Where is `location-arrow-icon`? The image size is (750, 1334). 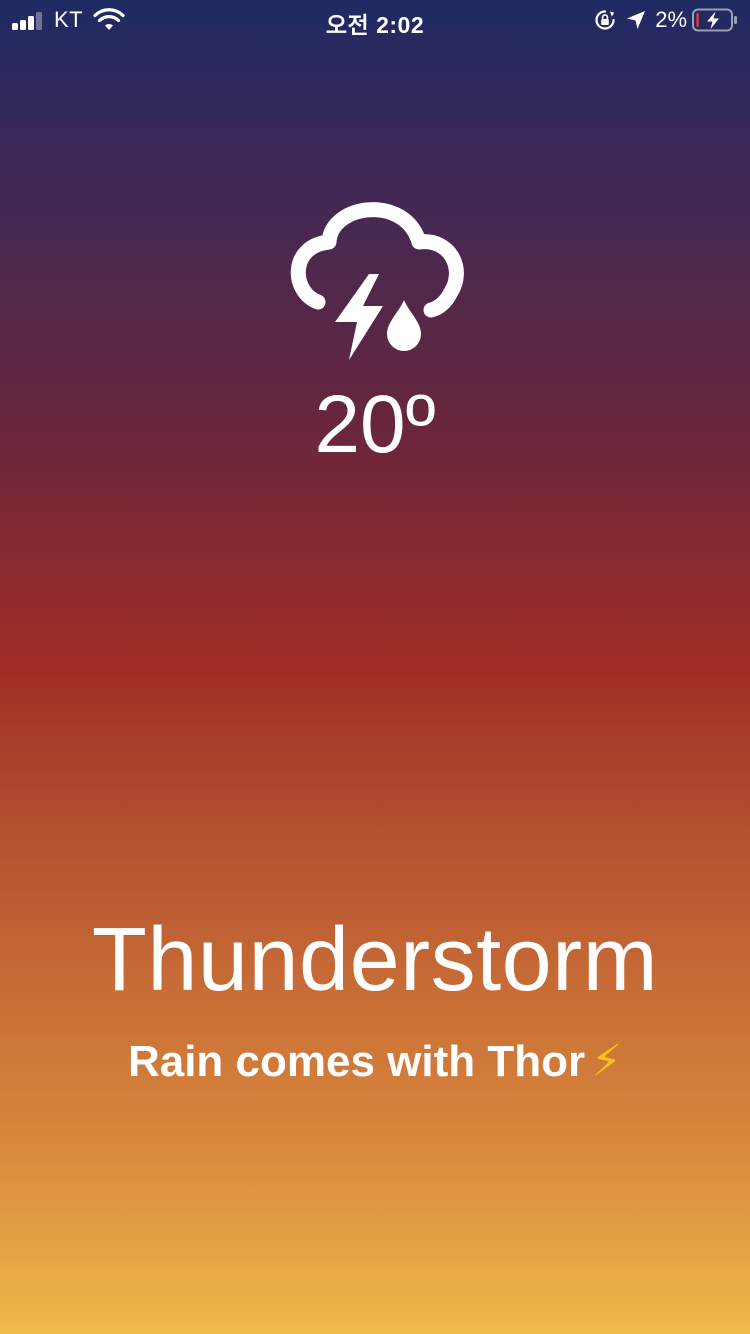 location-arrow-icon is located at coordinates (636, 20).